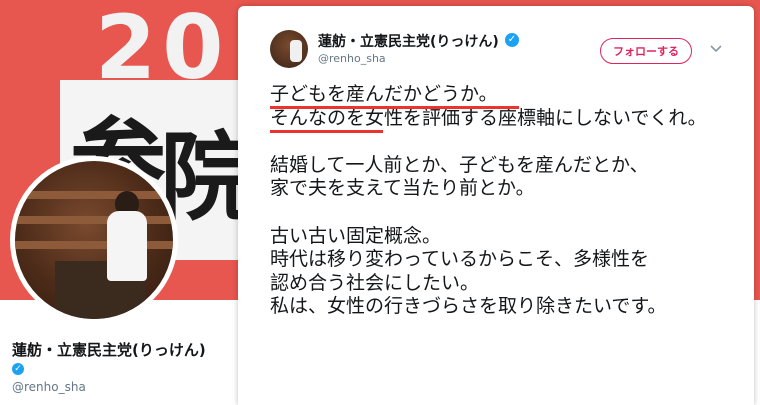  Describe the element at coordinates (109, 349) in the screenshot. I see `profile-name: 蓮舫・立憲民主党(りっけん)` at that location.